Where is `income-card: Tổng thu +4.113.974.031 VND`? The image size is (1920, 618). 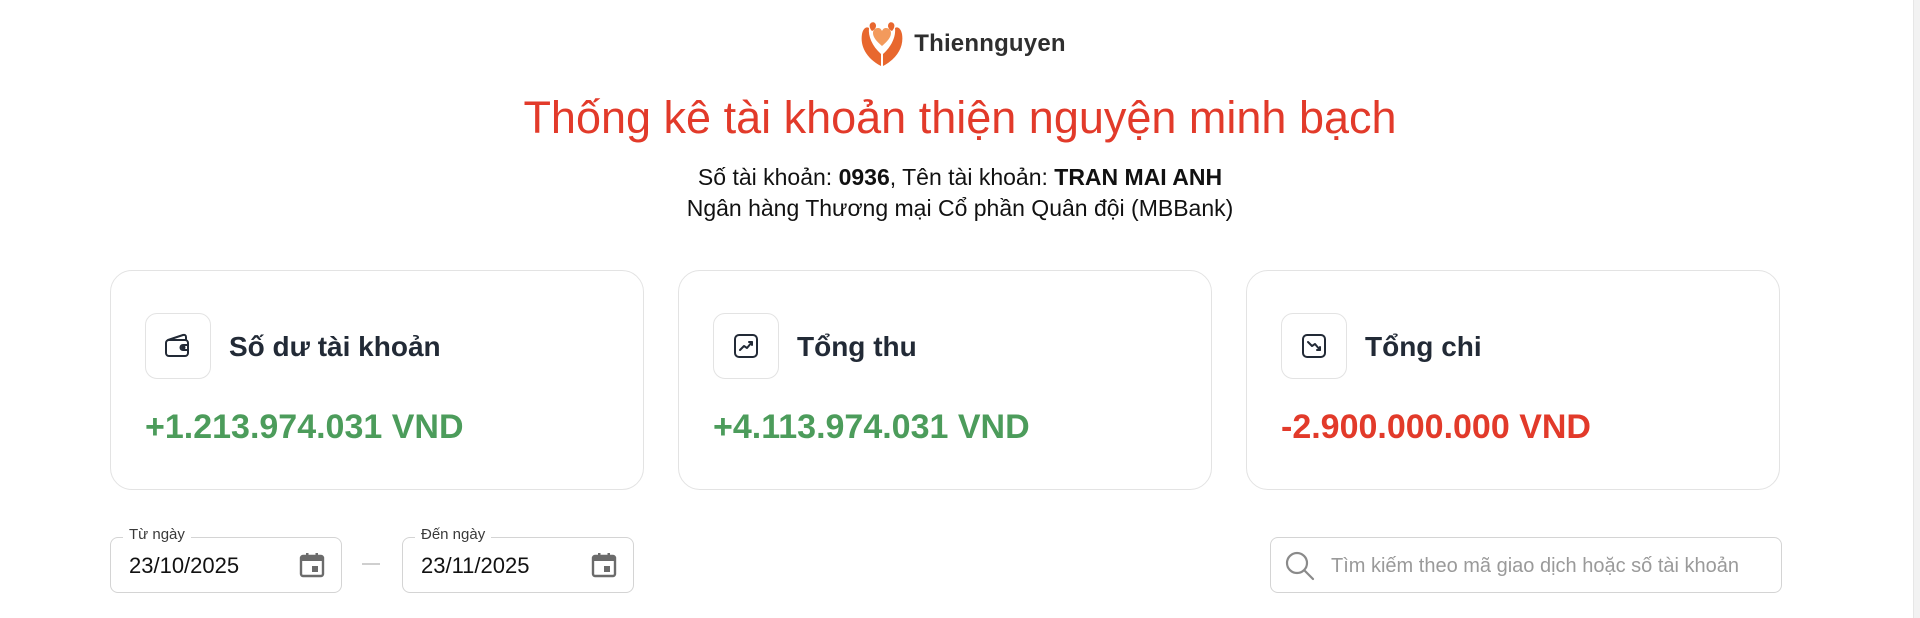 income-card: Tổng thu +4.113.974.031 VND is located at coordinates (945, 380).